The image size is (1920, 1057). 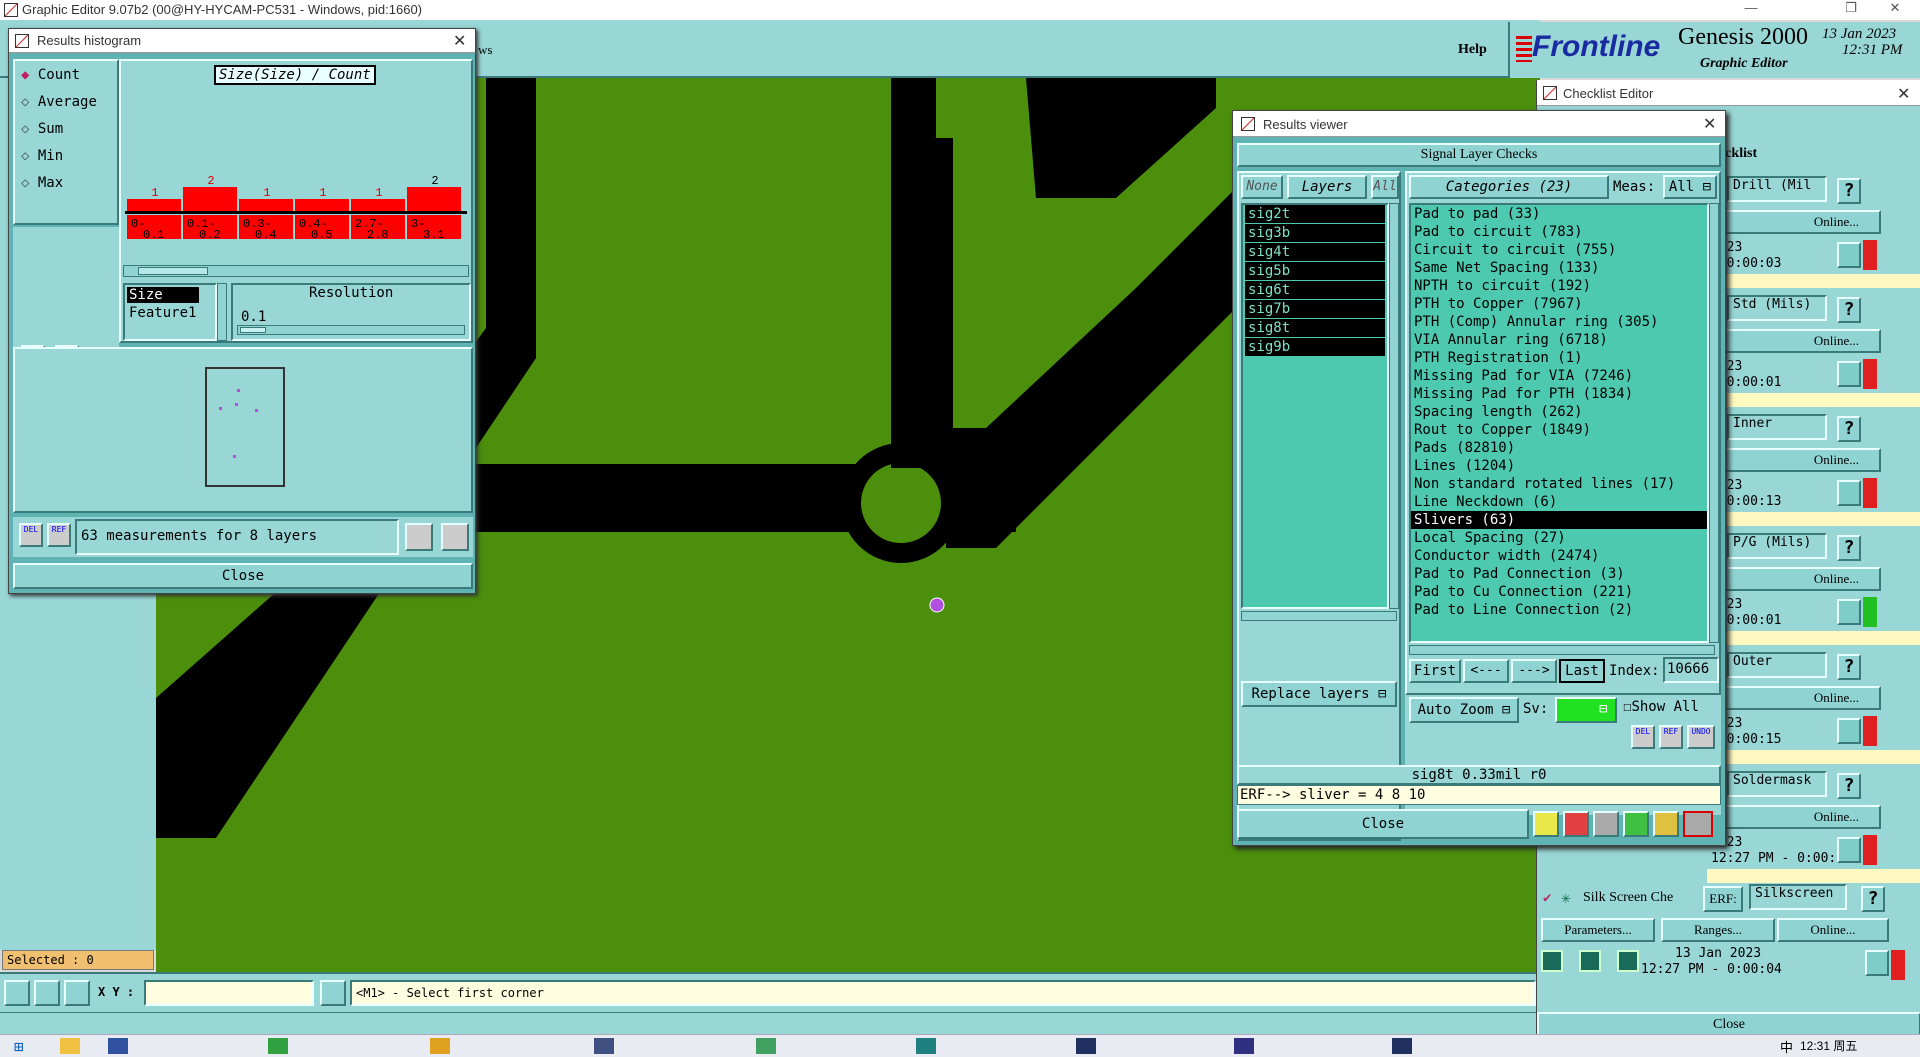 What do you see at coordinates (1576, 824) in the screenshot?
I see `flag-icon` at bounding box center [1576, 824].